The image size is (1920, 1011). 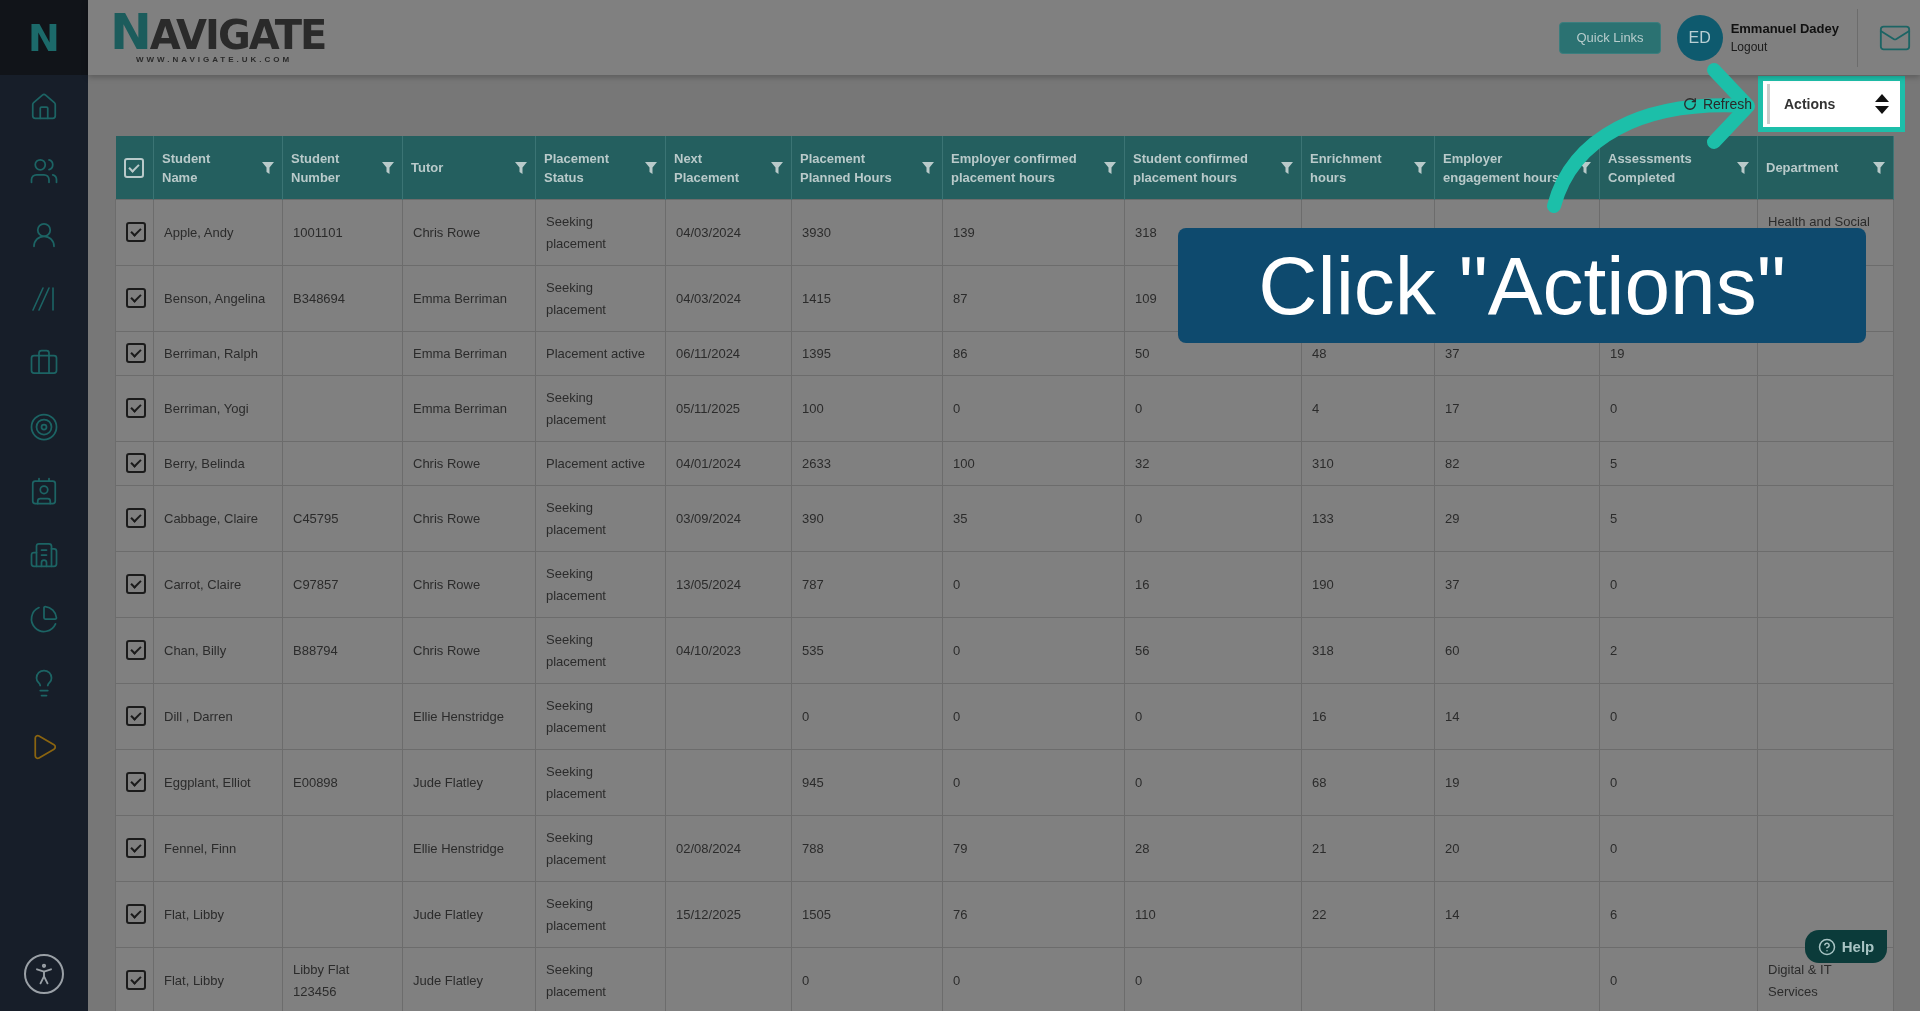 I want to click on table-cell-text: 56, so click(x=1142, y=651).